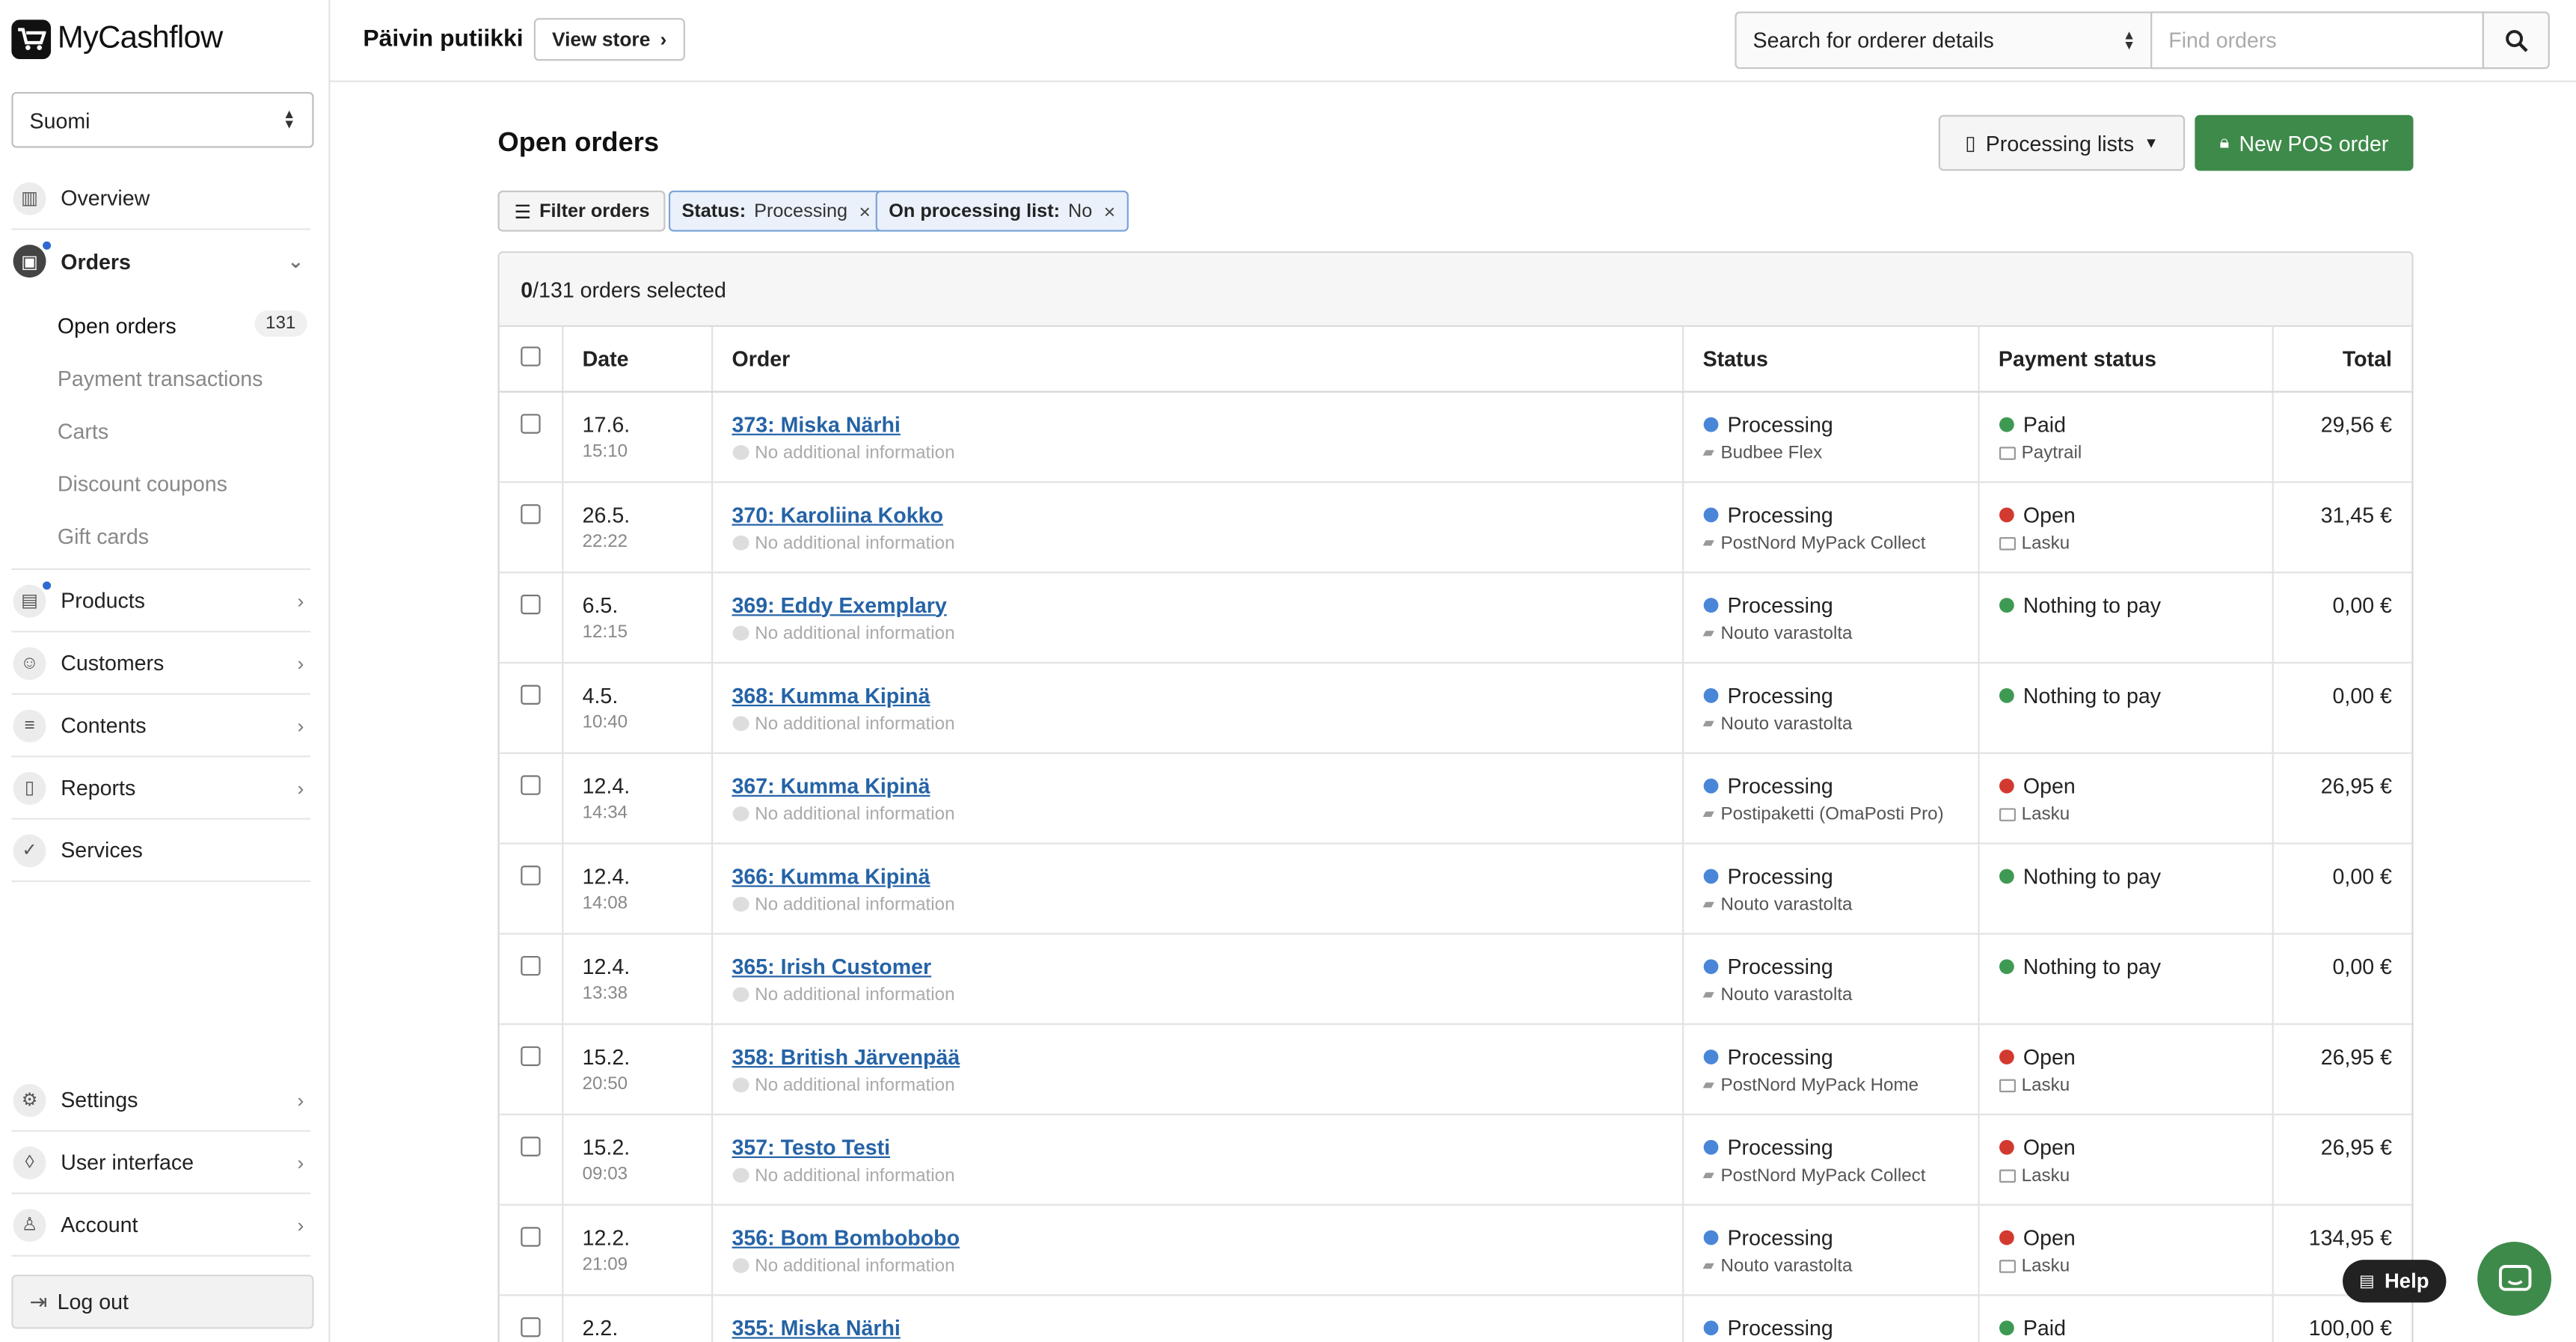  I want to click on sidebar-item-gift-cards: Gift cards, so click(160, 535).